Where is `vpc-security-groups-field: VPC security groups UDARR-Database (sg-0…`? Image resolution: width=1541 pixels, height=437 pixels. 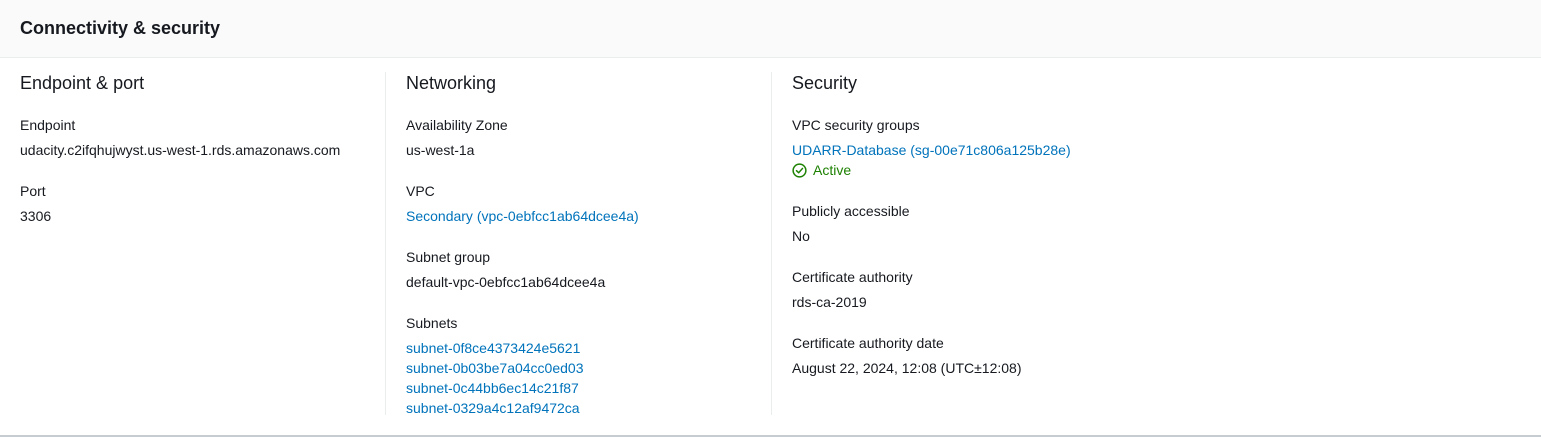 vpc-security-groups-field: VPC security groups UDARR-Database (sg-0… is located at coordinates (1156, 147).